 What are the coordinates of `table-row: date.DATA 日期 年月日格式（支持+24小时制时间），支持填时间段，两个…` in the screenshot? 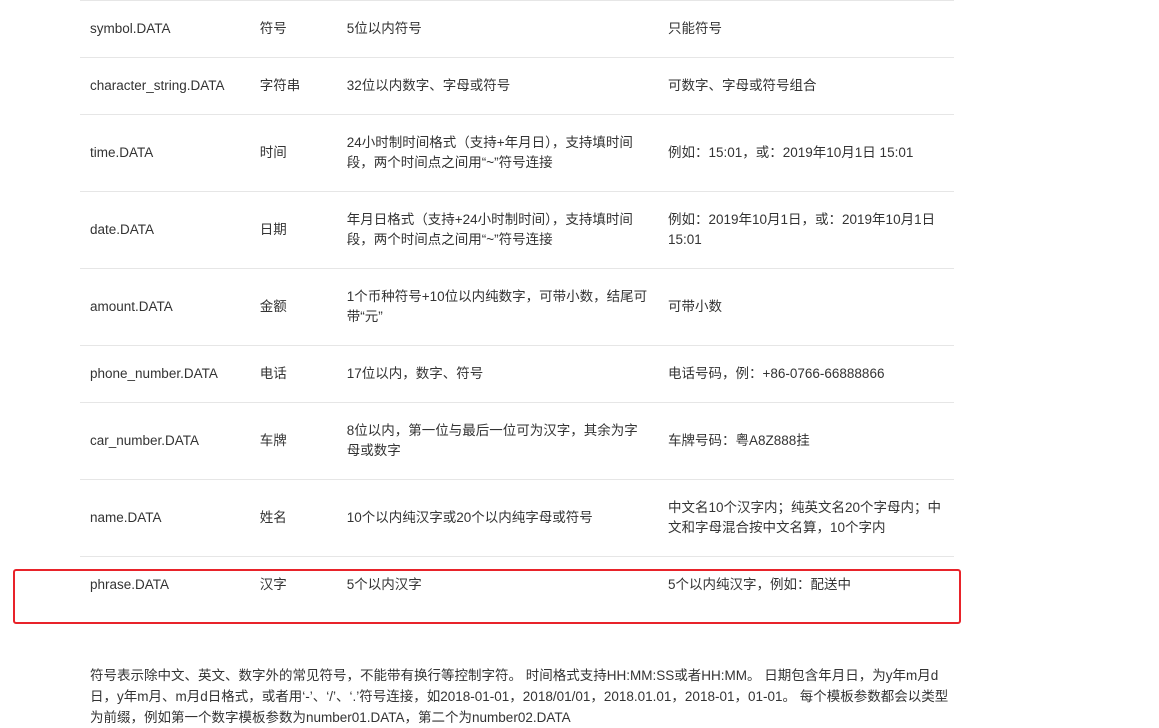 It's located at (517, 230).